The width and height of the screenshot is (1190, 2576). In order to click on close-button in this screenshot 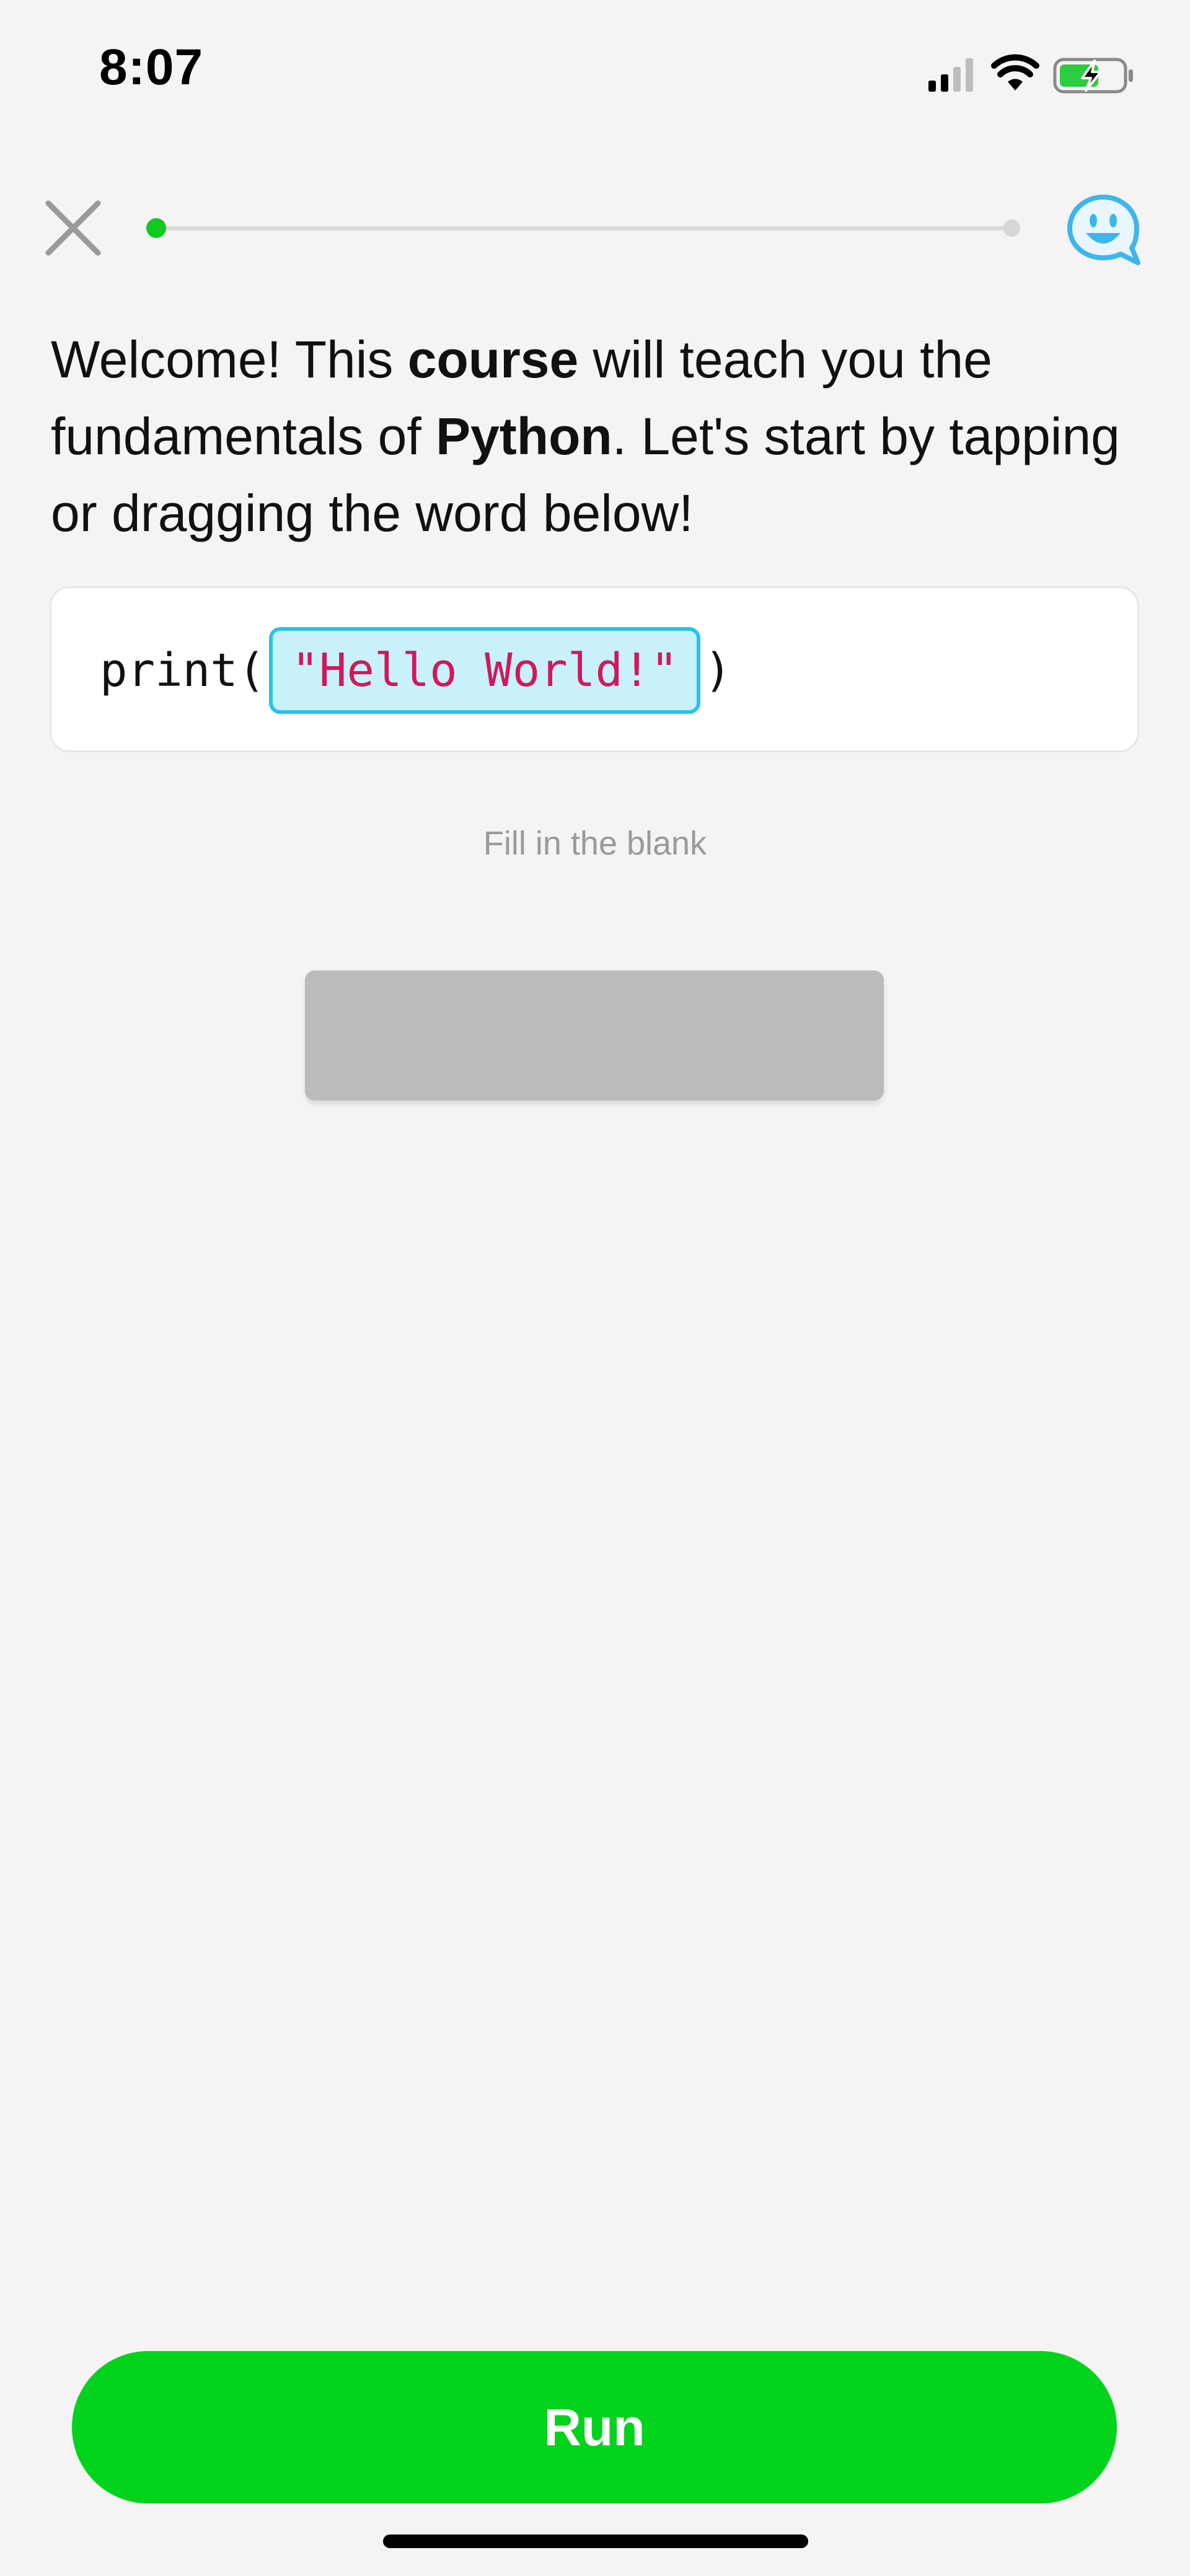, I will do `click(73, 228)`.